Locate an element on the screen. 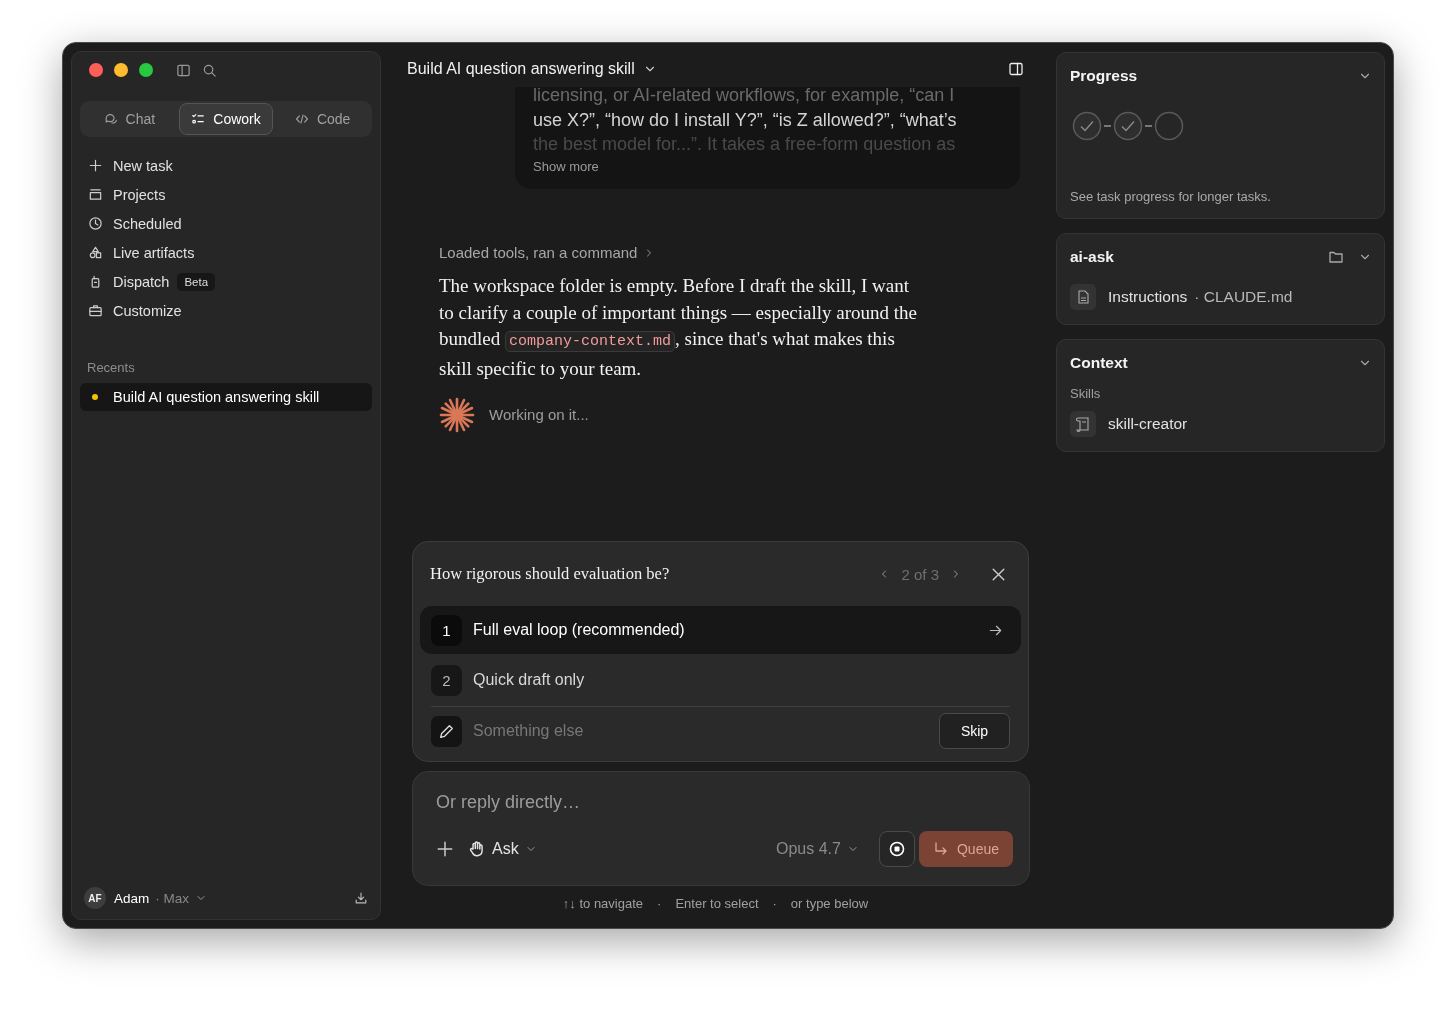  checklist-icon is located at coordinates (198, 119).